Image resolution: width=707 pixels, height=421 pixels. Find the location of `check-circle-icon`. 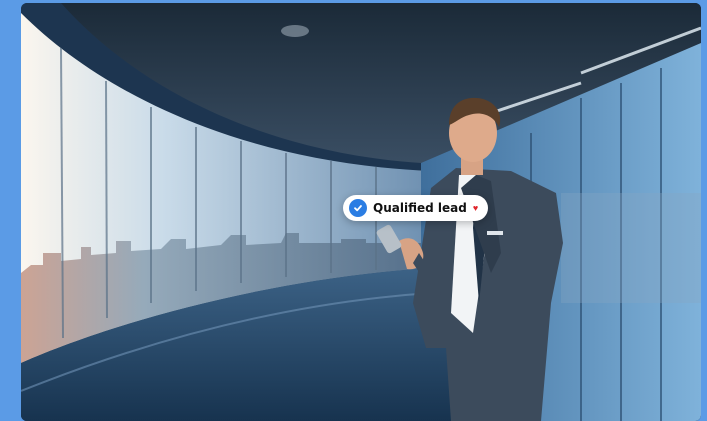

check-circle-icon is located at coordinates (358, 208).